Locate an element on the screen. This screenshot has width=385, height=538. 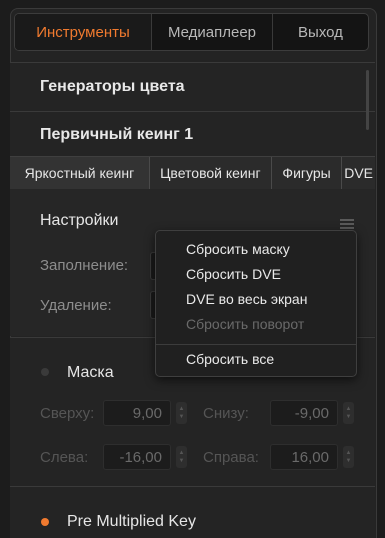
mask-left-input: -16,00 is located at coordinates (137, 457).